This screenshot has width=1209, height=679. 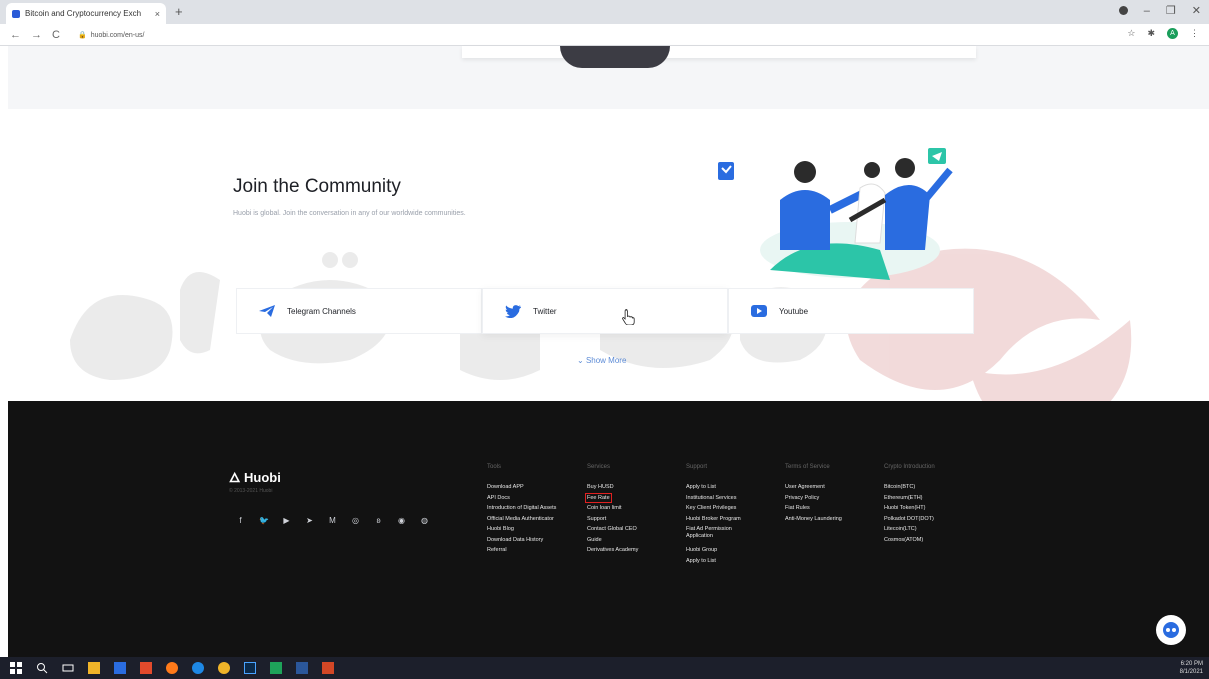 I want to click on footer-column-title: Services, so click(x=599, y=467).